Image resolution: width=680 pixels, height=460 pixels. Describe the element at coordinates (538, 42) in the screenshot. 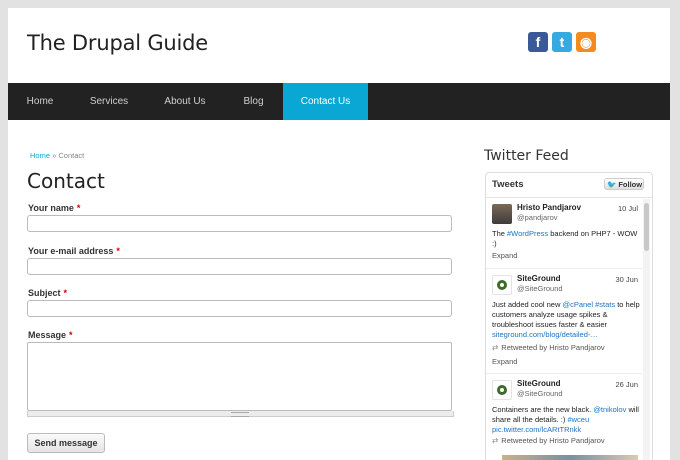

I see `facebook-icon: f` at that location.